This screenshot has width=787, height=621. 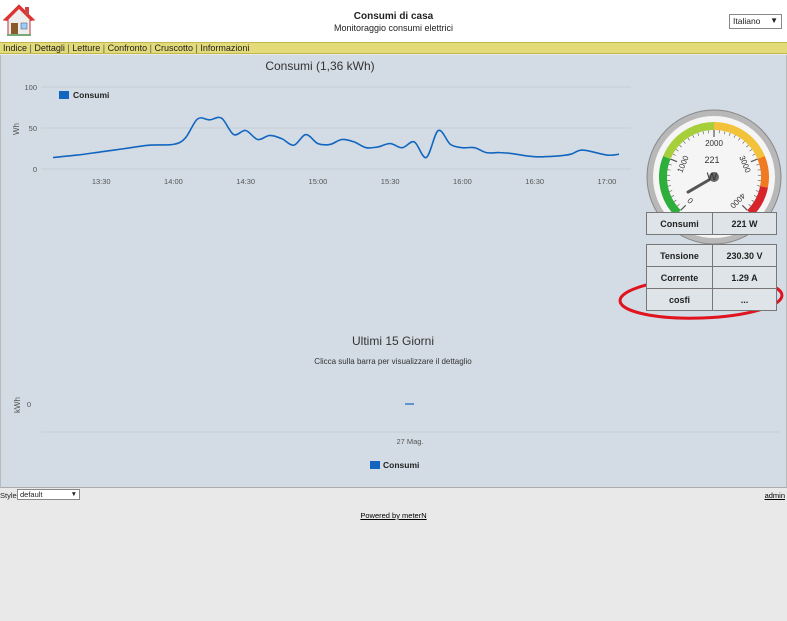 I want to click on language-select: Italiano ▼, so click(x=755, y=21).